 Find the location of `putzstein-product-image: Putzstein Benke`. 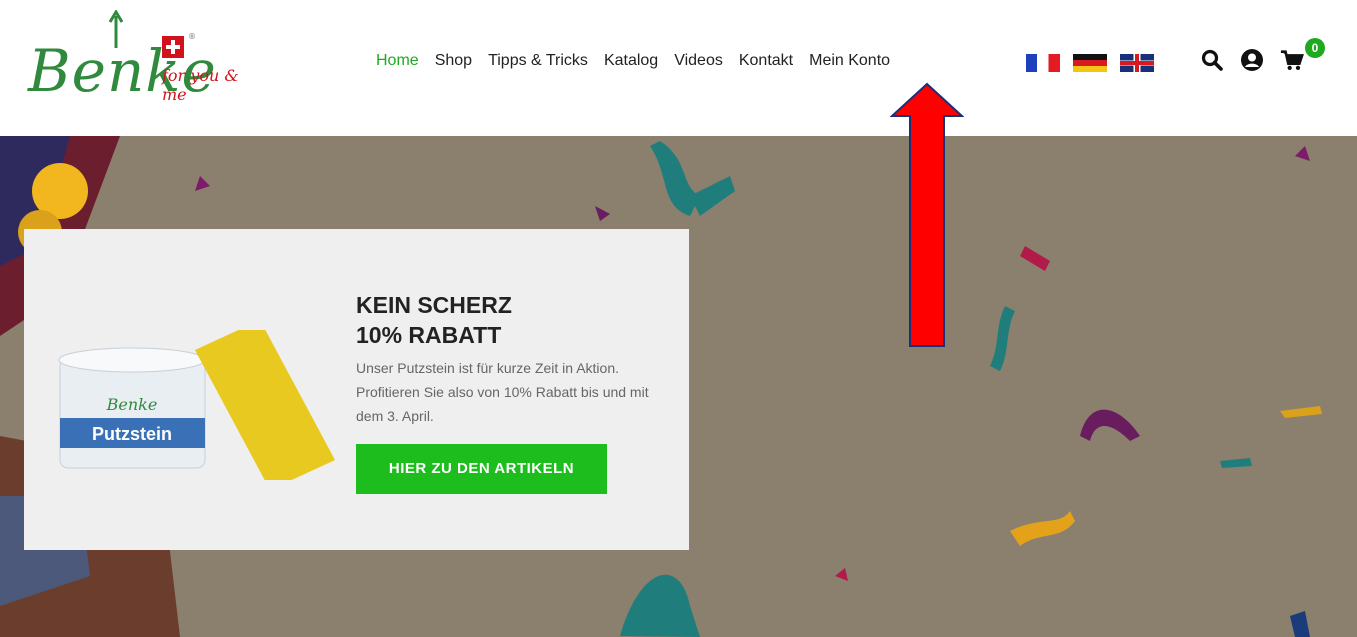

putzstein-product-image: Putzstein Benke is located at coordinates (195, 405).